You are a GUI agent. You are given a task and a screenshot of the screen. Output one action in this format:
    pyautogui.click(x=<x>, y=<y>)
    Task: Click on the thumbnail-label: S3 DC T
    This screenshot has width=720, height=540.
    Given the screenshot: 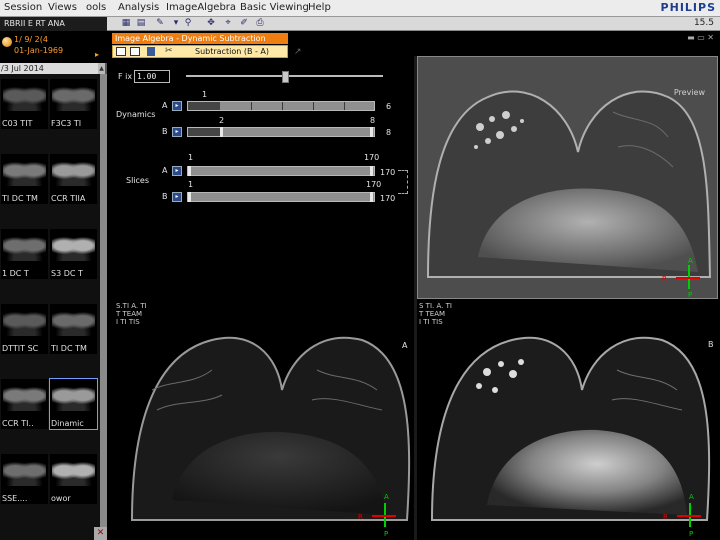 What is the action you would take?
    pyautogui.click(x=67, y=273)
    